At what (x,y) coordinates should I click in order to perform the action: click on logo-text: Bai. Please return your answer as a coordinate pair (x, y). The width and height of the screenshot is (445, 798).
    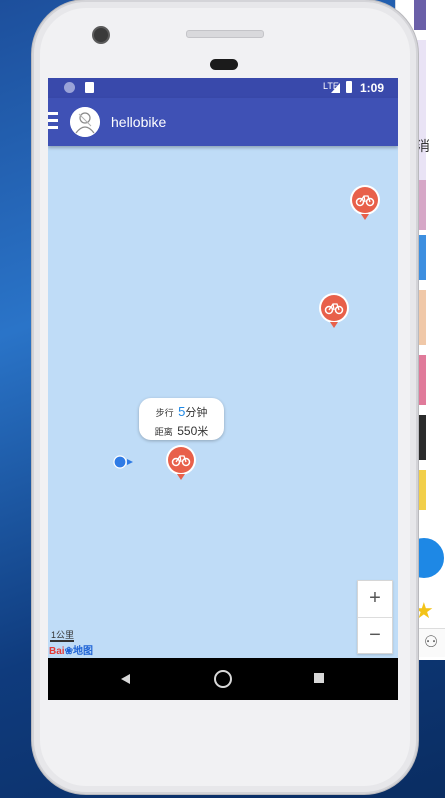
    Looking at the image, I should click on (57, 651).